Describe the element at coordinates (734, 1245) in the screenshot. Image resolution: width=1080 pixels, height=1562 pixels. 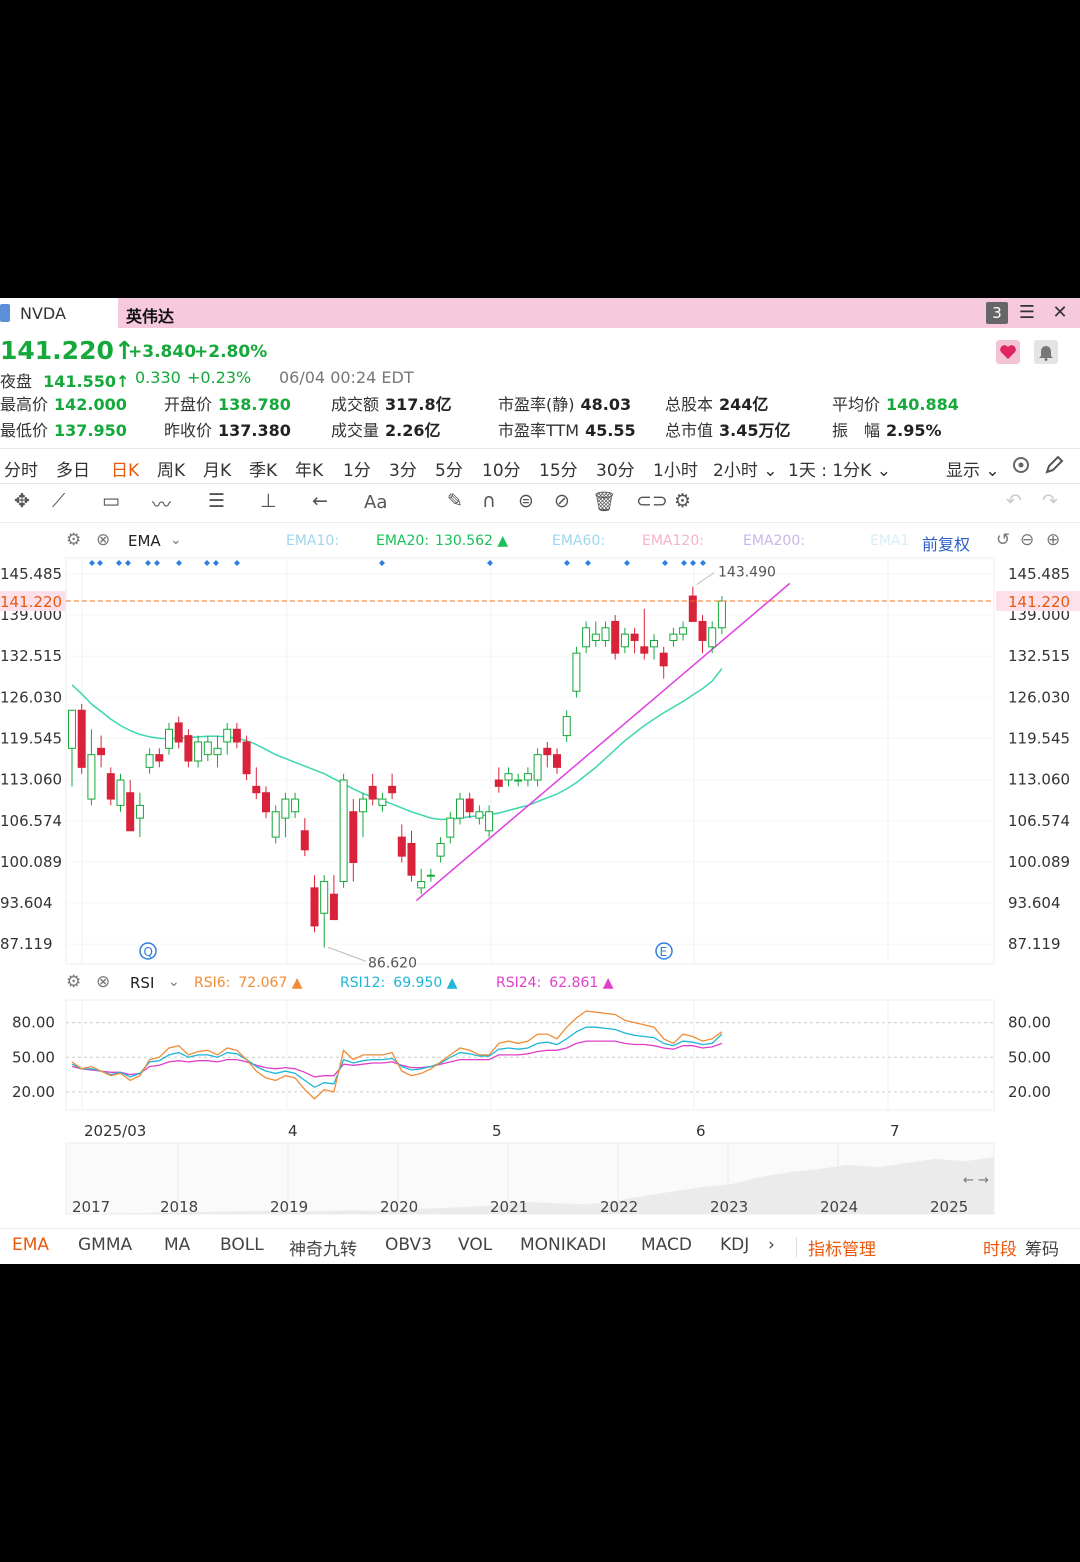
I see `indicator-tab: KDJ` at that location.